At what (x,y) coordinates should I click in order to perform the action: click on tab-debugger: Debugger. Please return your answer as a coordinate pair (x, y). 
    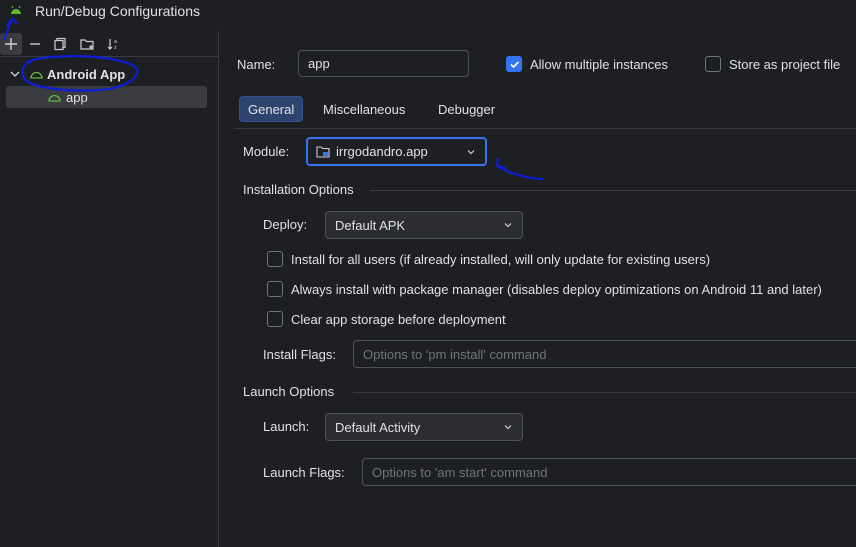
    Looking at the image, I should click on (466, 109).